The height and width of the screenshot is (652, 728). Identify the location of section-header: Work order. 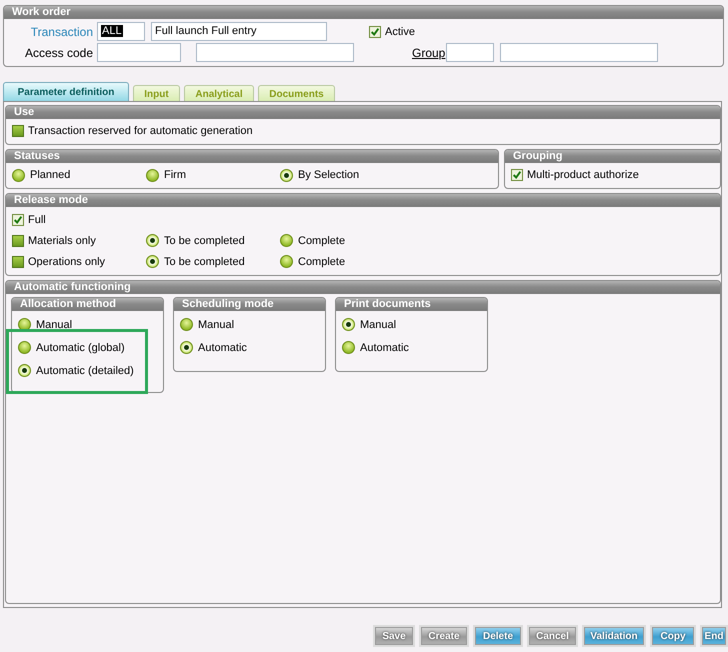
(363, 12).